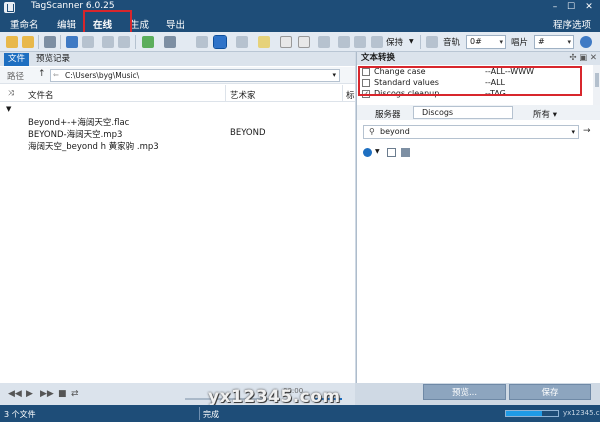 The width and height of the screenshot is (600, 422). What do you see at coordinates (177, 93) in the screenshot?
I see `file-list-header: ⤨ 文件名 艺术家 标` at bounding box center [177, 93].